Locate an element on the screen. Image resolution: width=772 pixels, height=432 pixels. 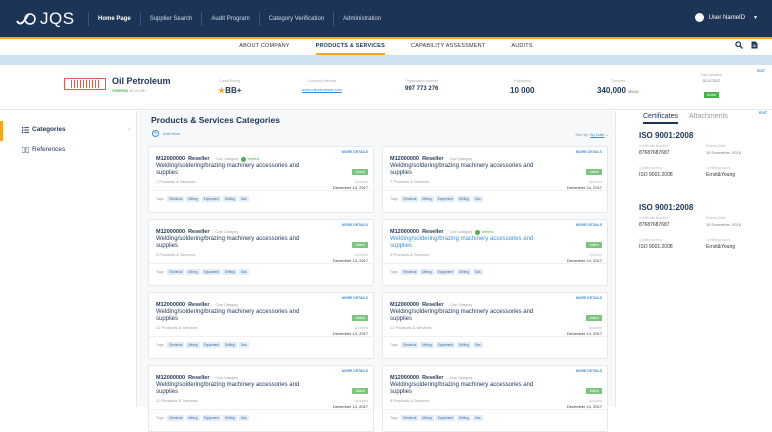
sidebar-item-categories: Categories is located at coordinates (44, 129).